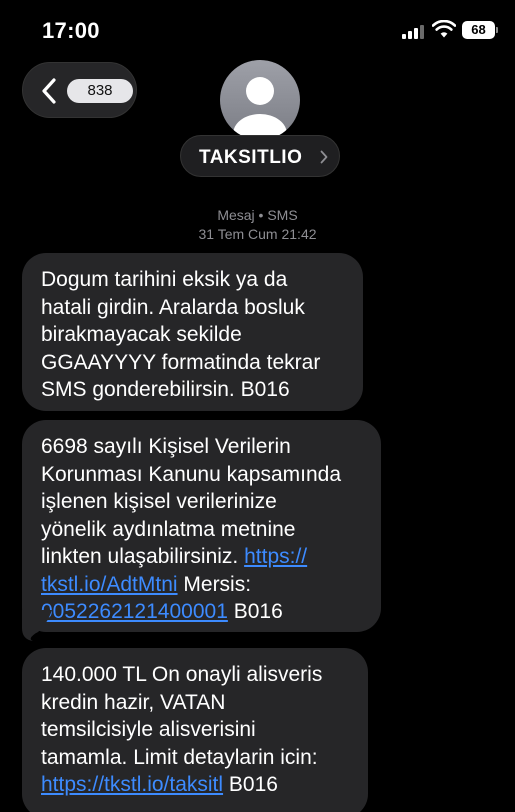  What do you see at coordinates (71, 30) in the screenshot?
I see `status-time: 17:00` at bounding box center [71, 30].